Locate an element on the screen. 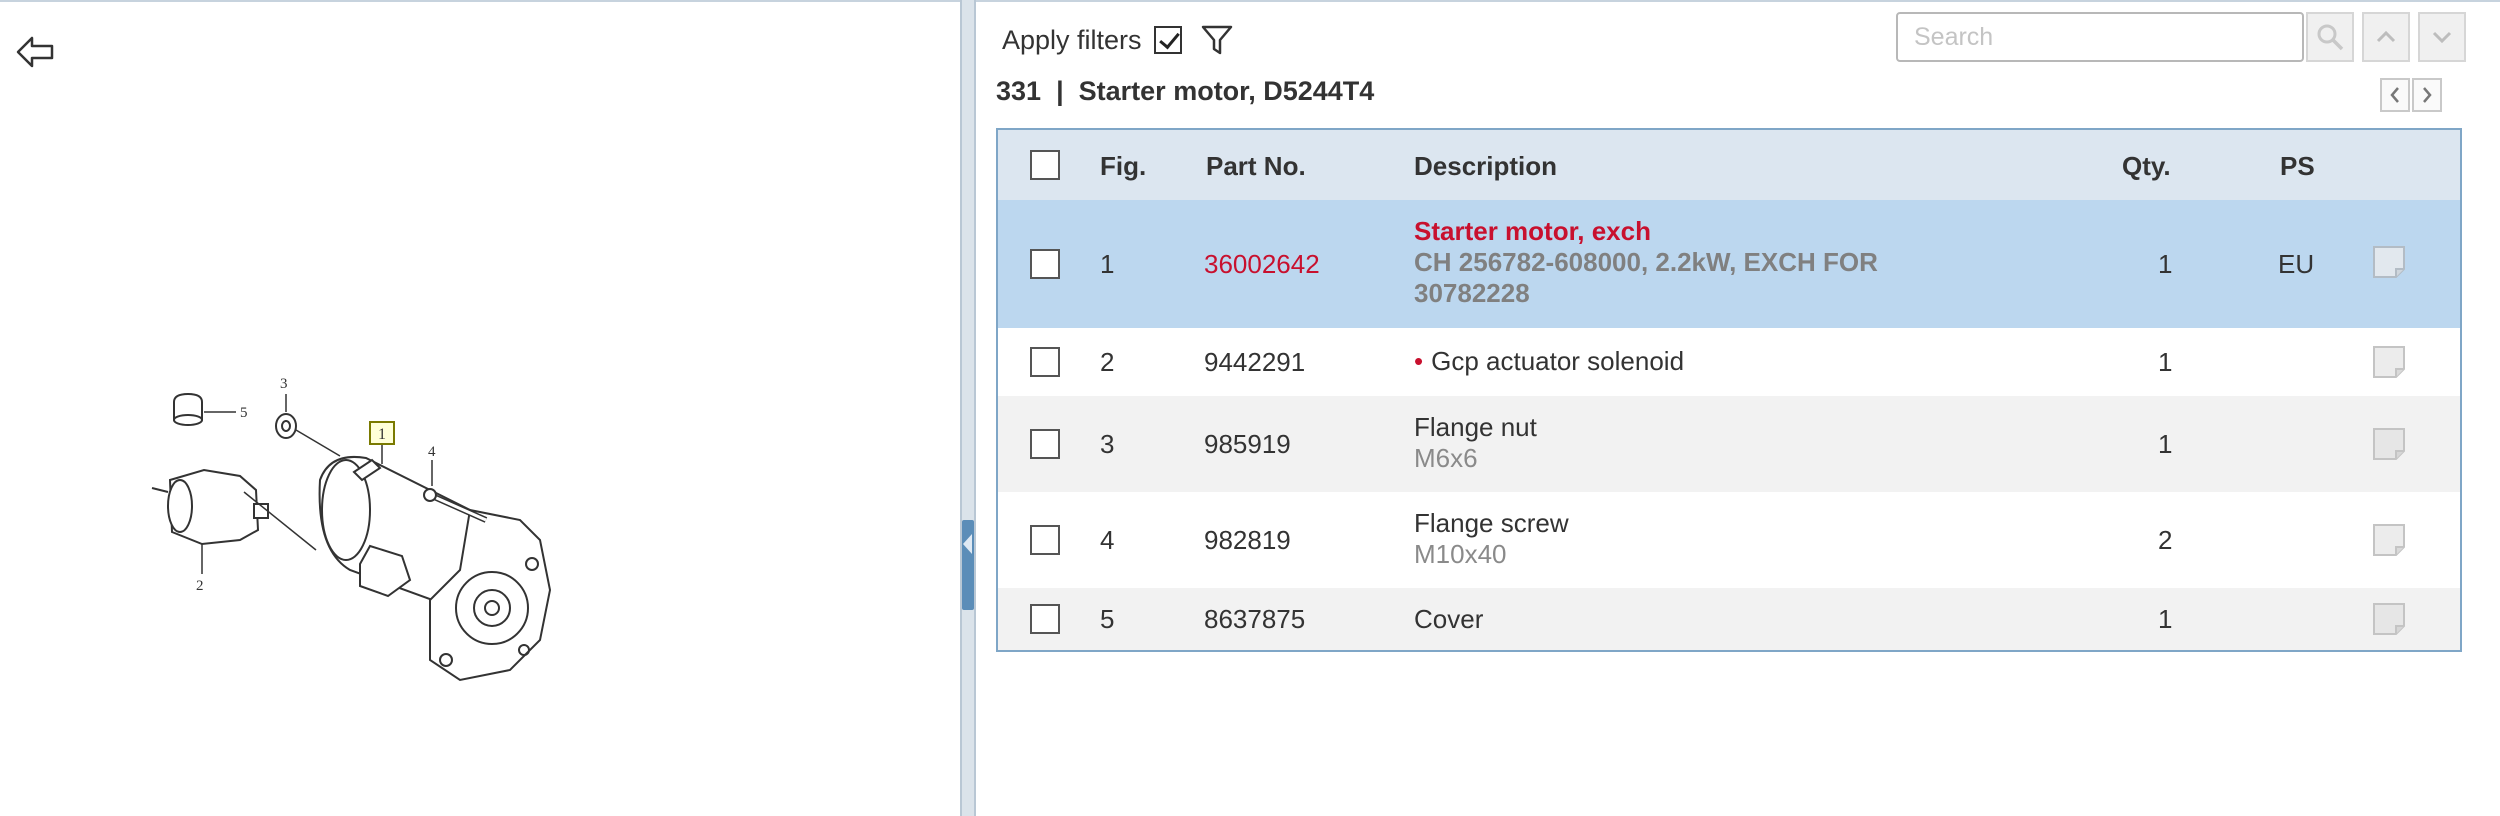  row-description-title: Gcp actuator solenoid is located at coordinates (1558, 361).